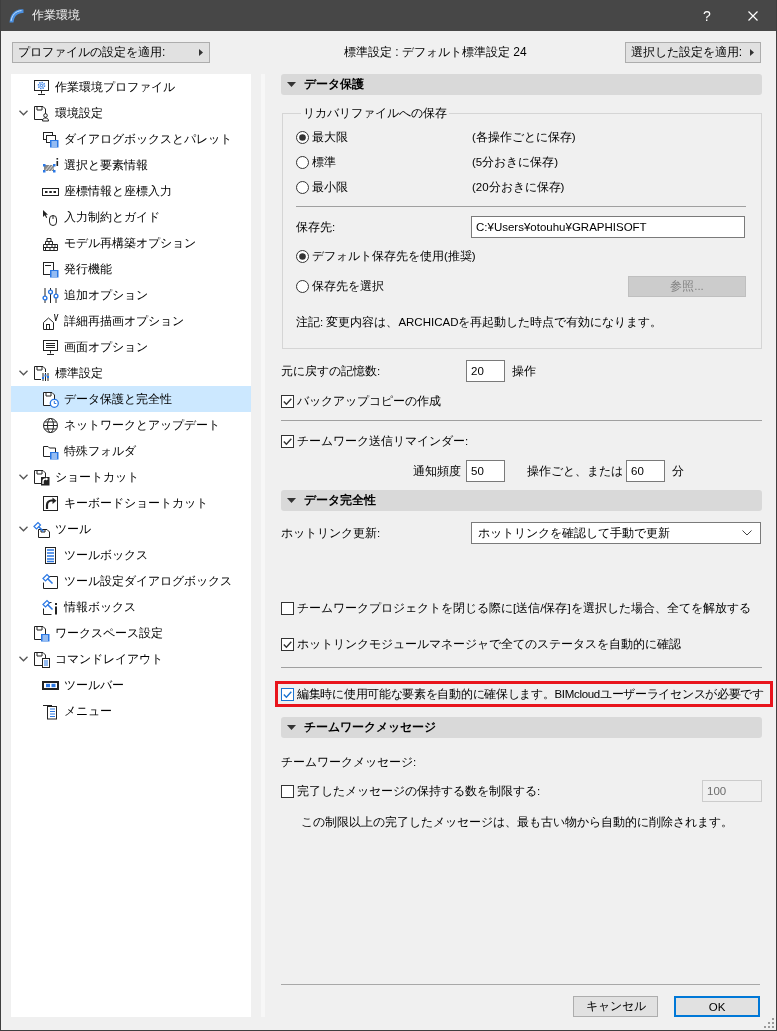 The width and height of the screenshot is (777, 1031). I want to click on number-field: 50, so click(485, 471).